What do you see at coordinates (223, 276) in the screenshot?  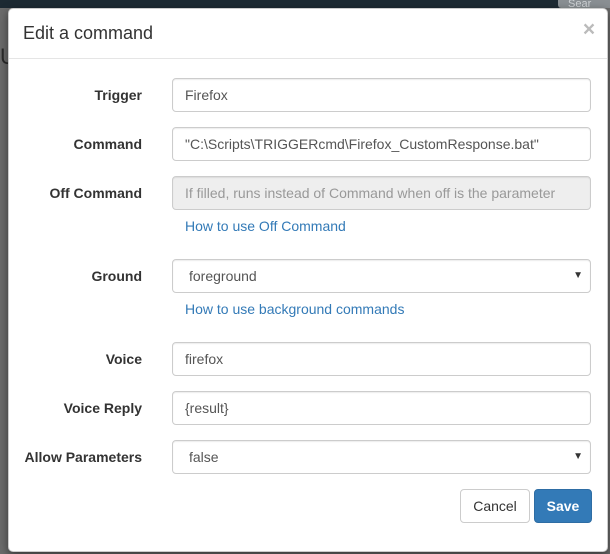 I see `ground-selected-value: foreground` at bounding box center [223, 276].